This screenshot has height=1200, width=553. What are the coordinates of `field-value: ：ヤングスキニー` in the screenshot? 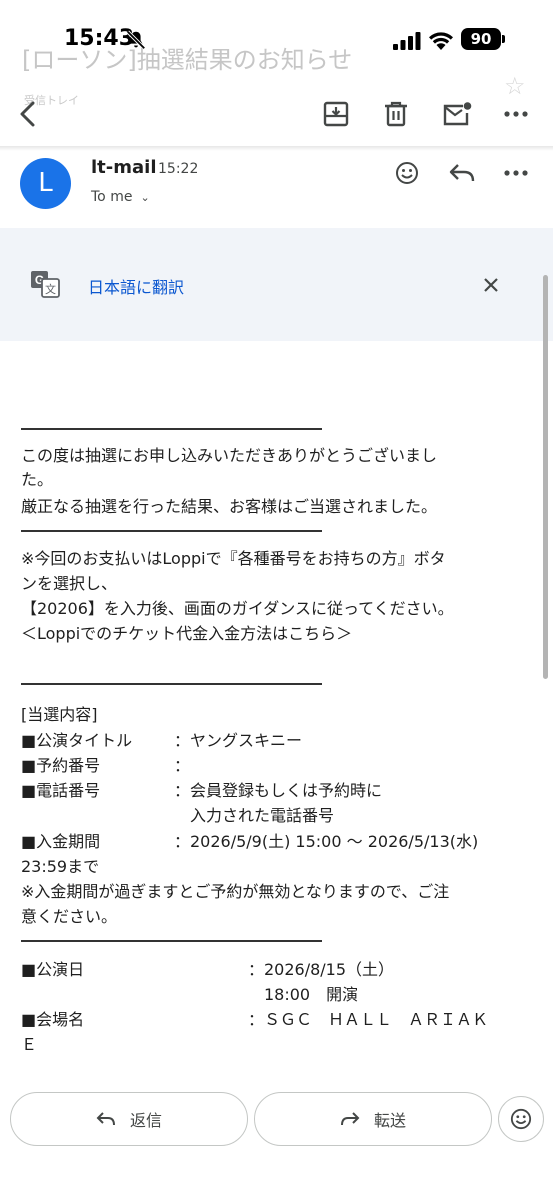 It's located at (238, 740).